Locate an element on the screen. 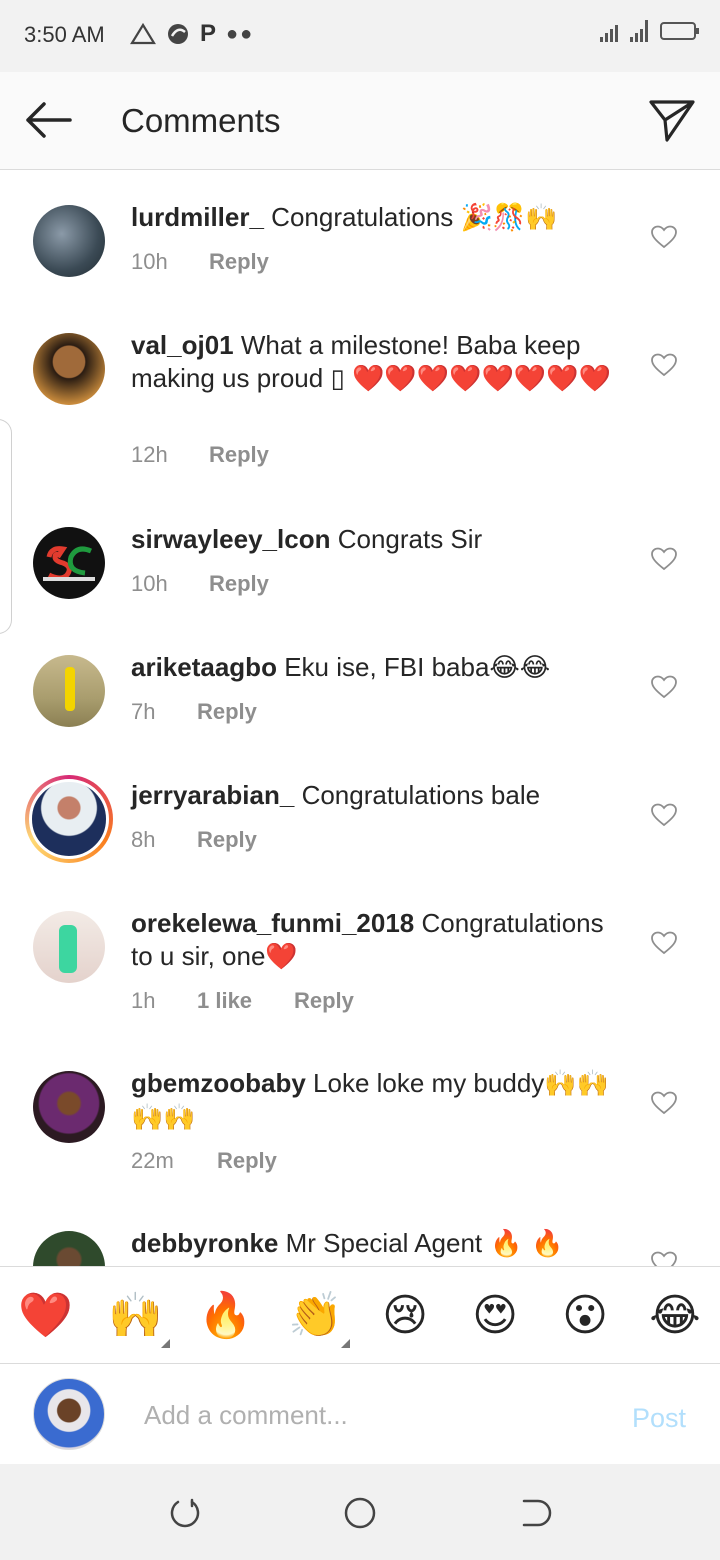 This screenshot has height=1560, width=720. current-user-avatar is located at coordinates (69, 1414).